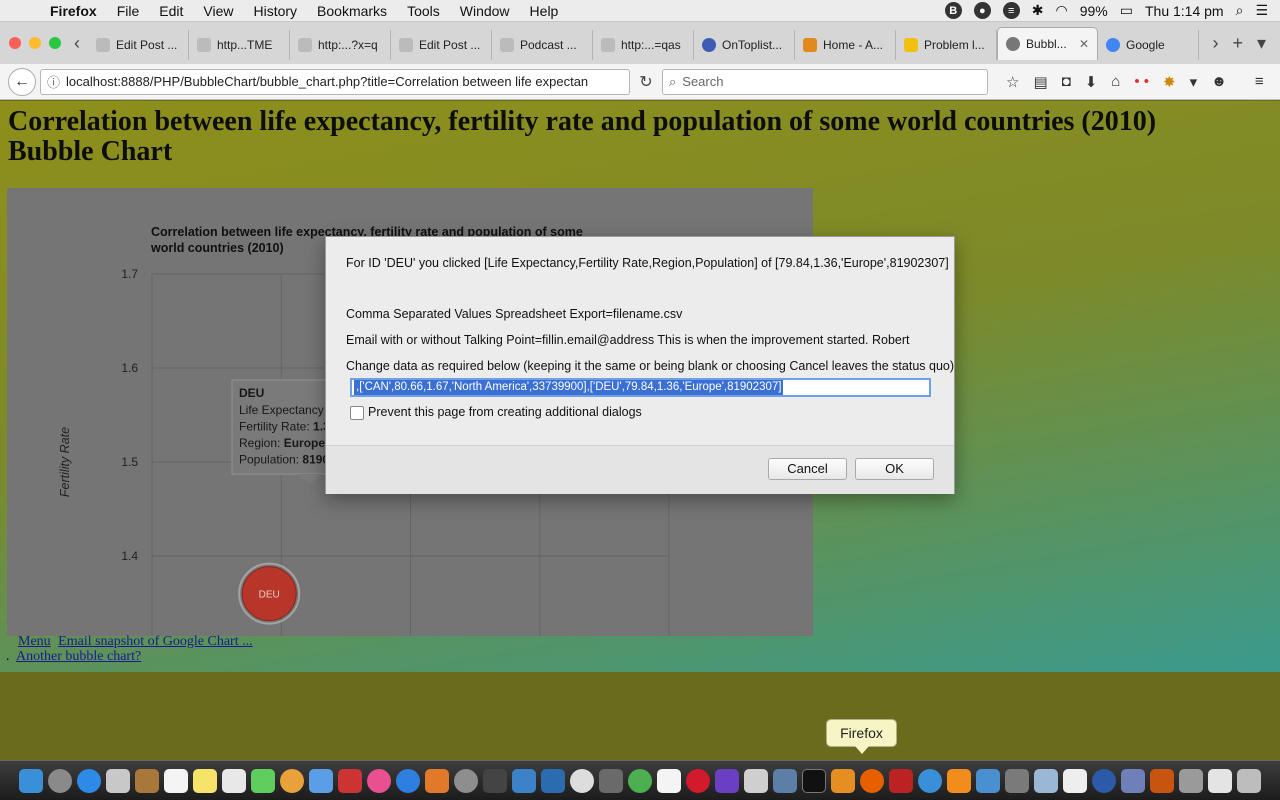  I want to click on ibooks-icon, so click(437, 780).